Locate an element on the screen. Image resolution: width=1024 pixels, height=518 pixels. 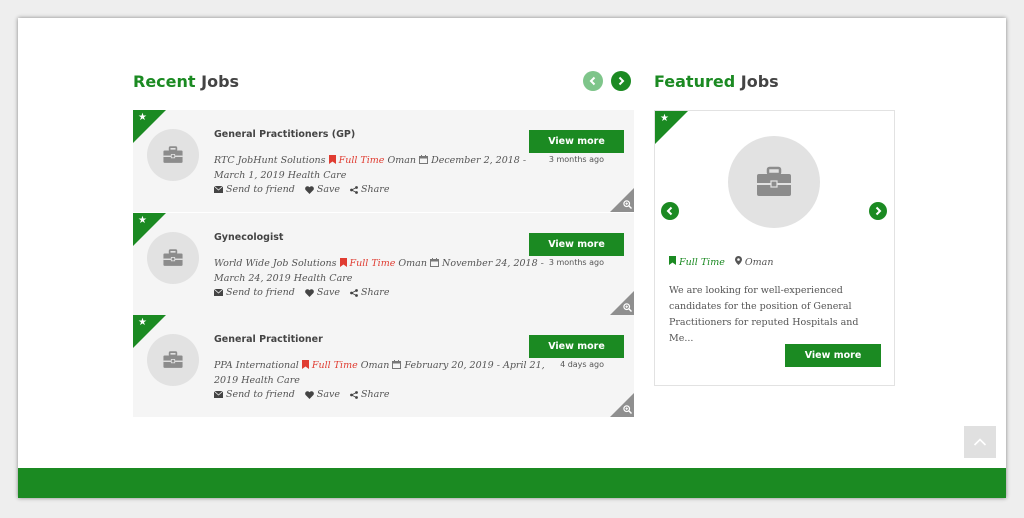
featured-next-button is located at coordinates (878, 211).